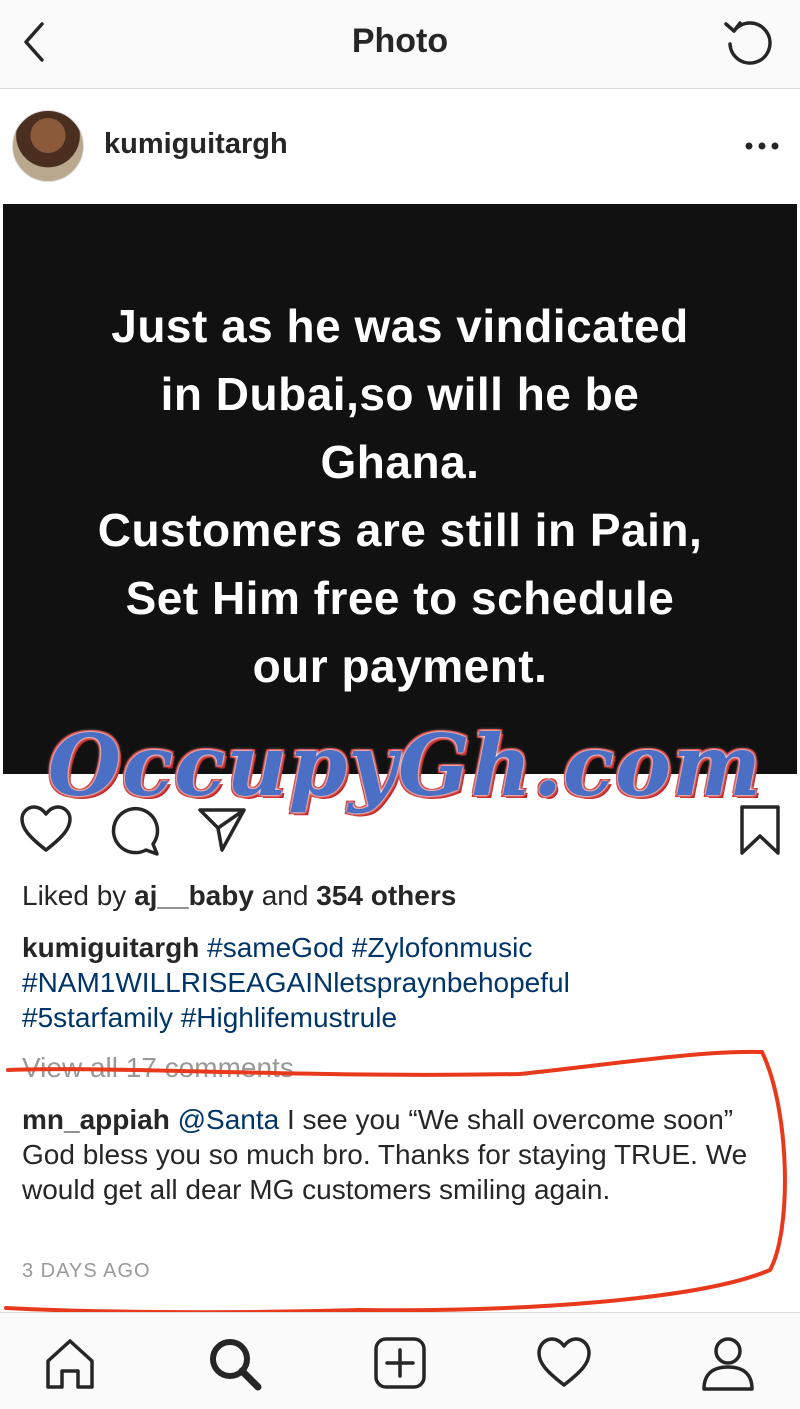  What do you see at coordinates (222, 829) in the screenshot?
I see `share-send-icon` at bounding box center [222, 829].